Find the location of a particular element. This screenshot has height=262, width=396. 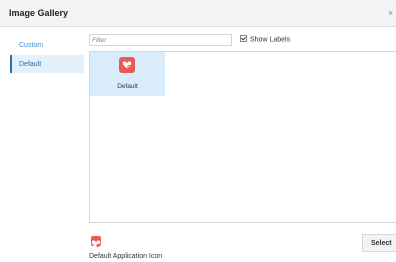

show-labels-toggle: Show Labels is located at coordinates (265, 39).